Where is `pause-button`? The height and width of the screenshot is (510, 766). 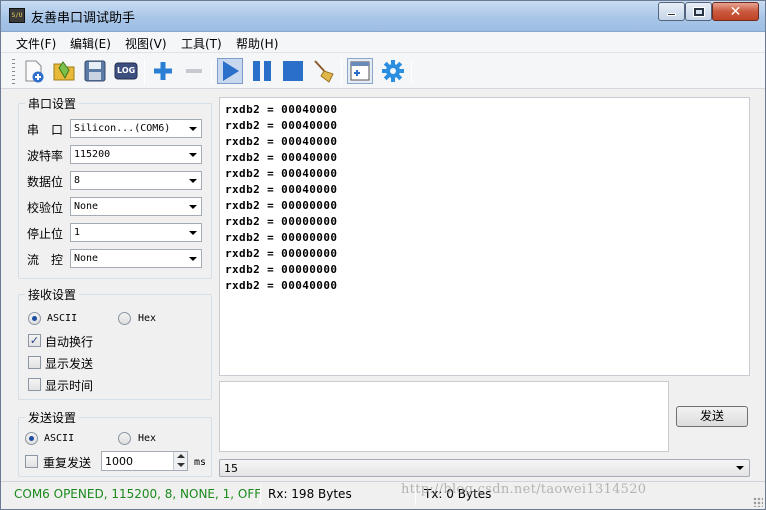
pause-button is located at coordinates (262, 71).